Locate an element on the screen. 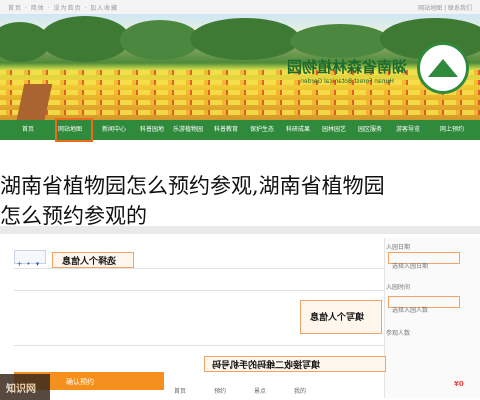 This screenshot has height=400, width=480. banner-subtitle: Hunan Forest Botanical Garden is located at coordinates (347, 81).